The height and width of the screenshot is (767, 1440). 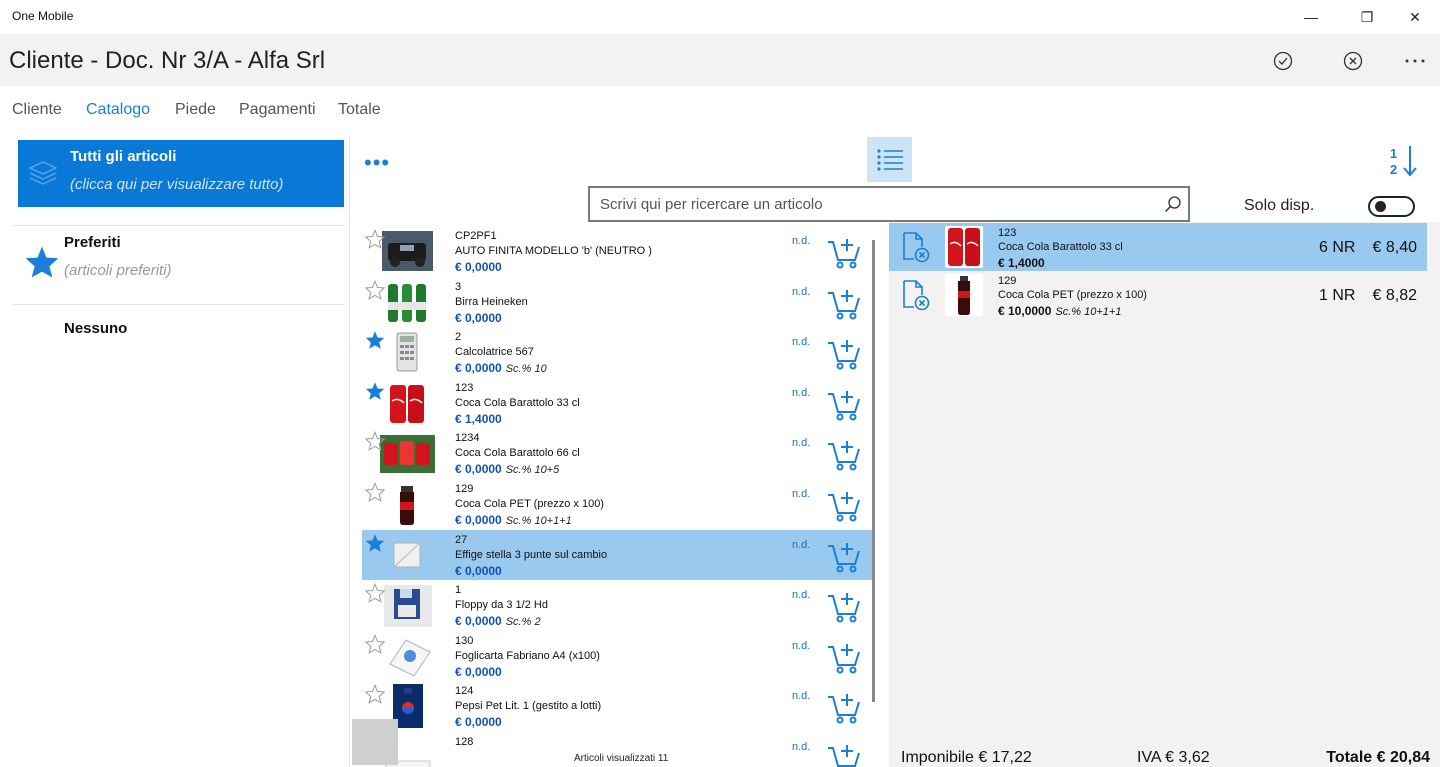 I want to click on cancel-button, so click(x=1353, y=61).